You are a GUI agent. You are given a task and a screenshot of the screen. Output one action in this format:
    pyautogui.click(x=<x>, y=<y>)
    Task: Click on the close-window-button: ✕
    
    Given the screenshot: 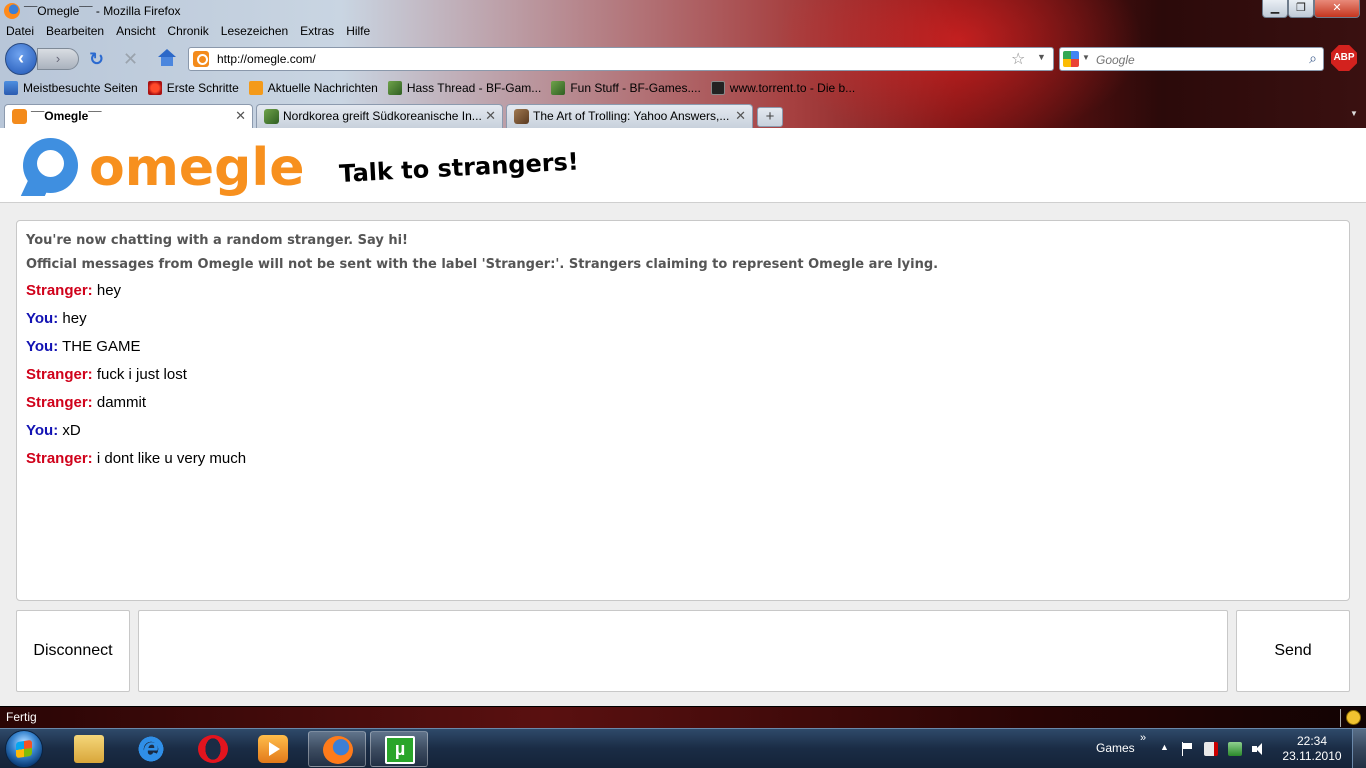 What is the action you would take?
    pyautogui.click(x=1337, y=9)
    